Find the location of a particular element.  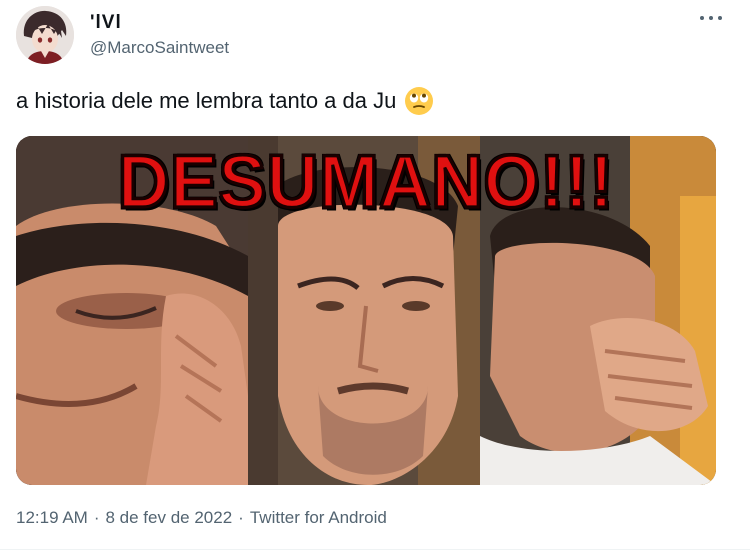

divider is located at coordinates (375, 549).